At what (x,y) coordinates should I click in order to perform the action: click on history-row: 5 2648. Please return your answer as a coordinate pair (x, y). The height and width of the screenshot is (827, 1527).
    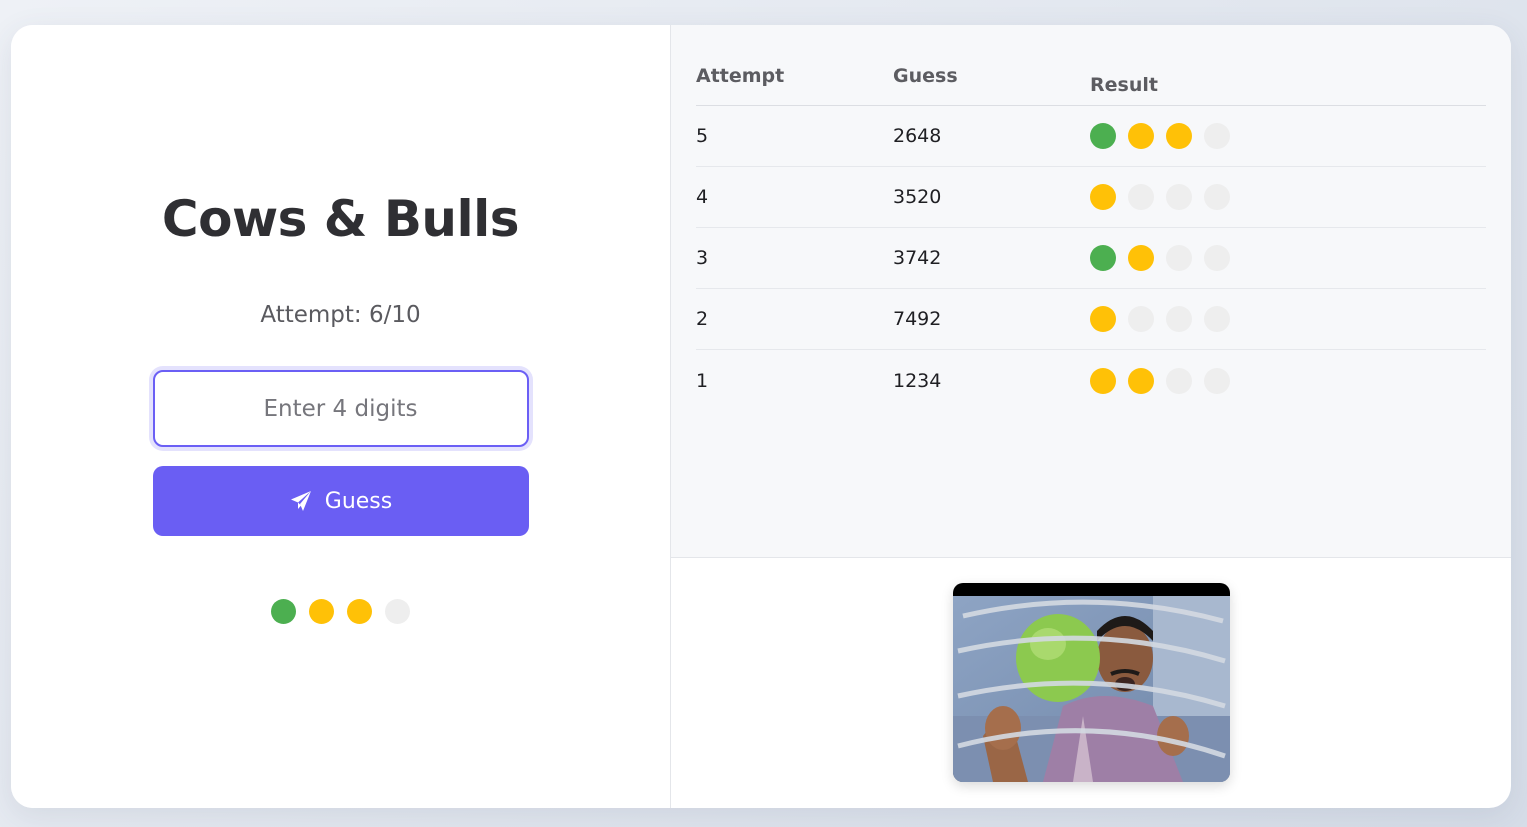
    Looking at the image, I should click on (1091, 136).